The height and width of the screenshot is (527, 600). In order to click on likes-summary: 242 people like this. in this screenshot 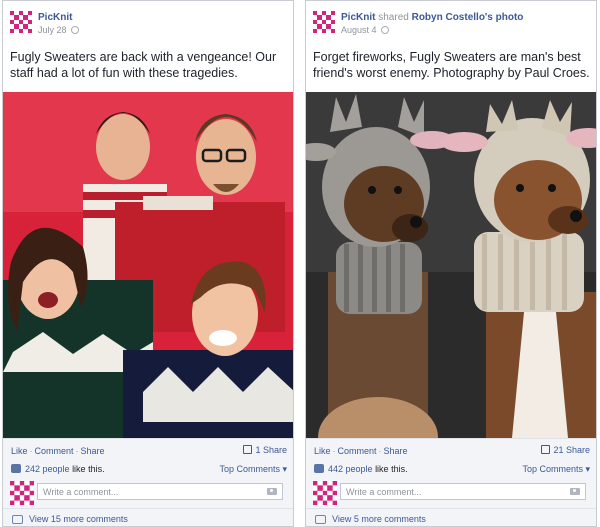, I will do `click(58, 469)`.